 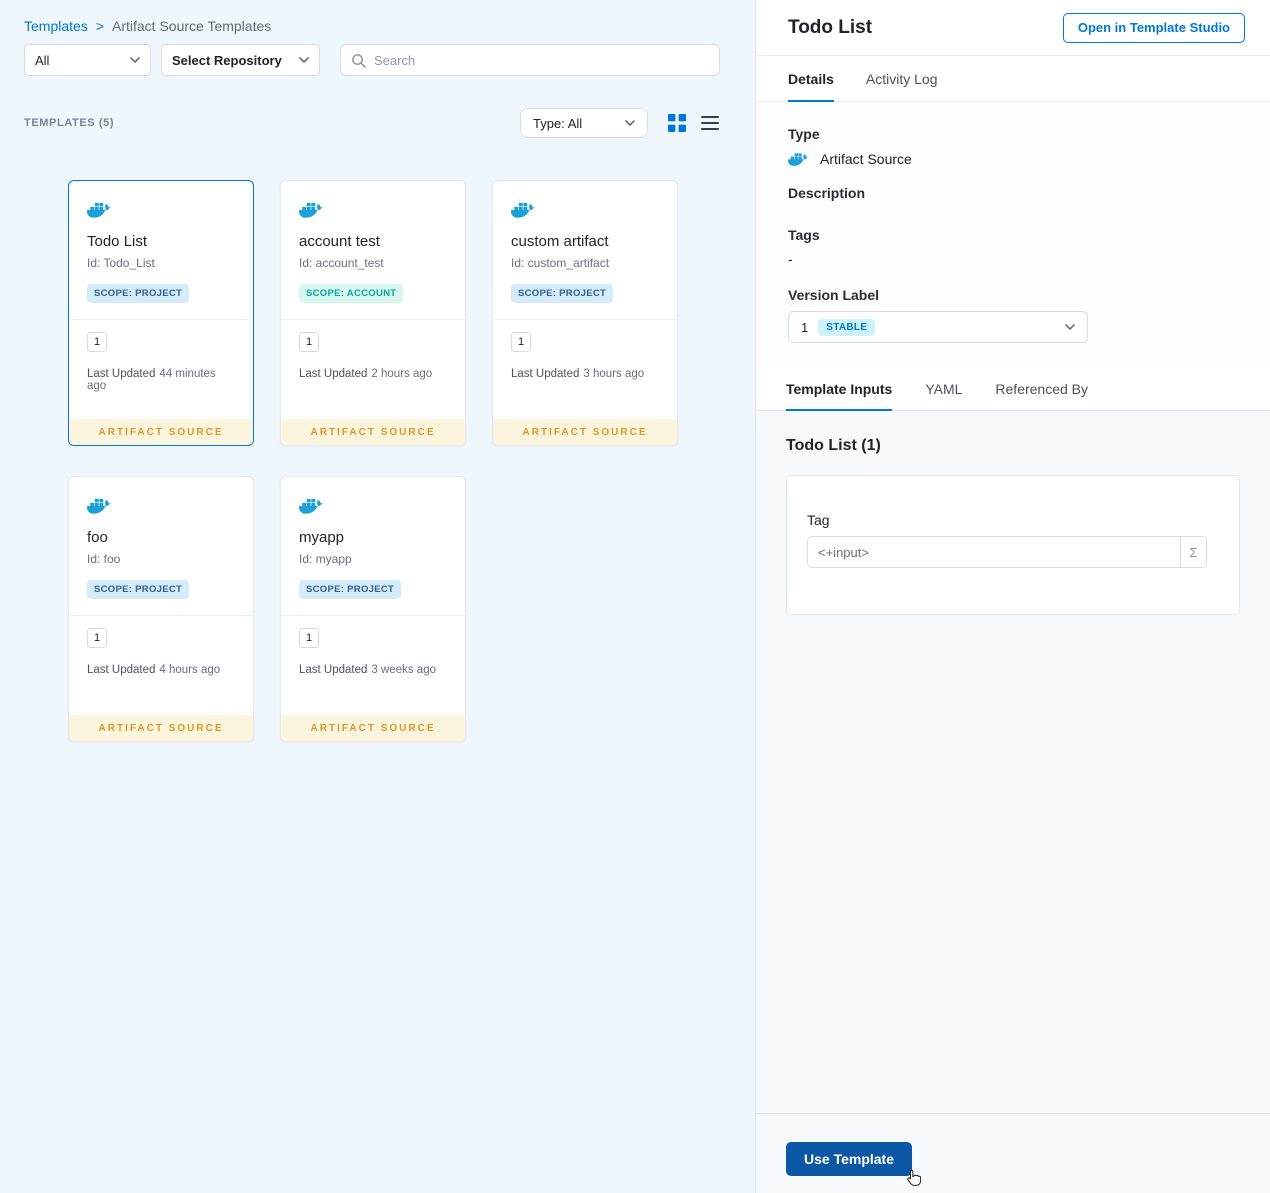 I want to click on tag-input-row: Σ, so click(x=1013, y=552).